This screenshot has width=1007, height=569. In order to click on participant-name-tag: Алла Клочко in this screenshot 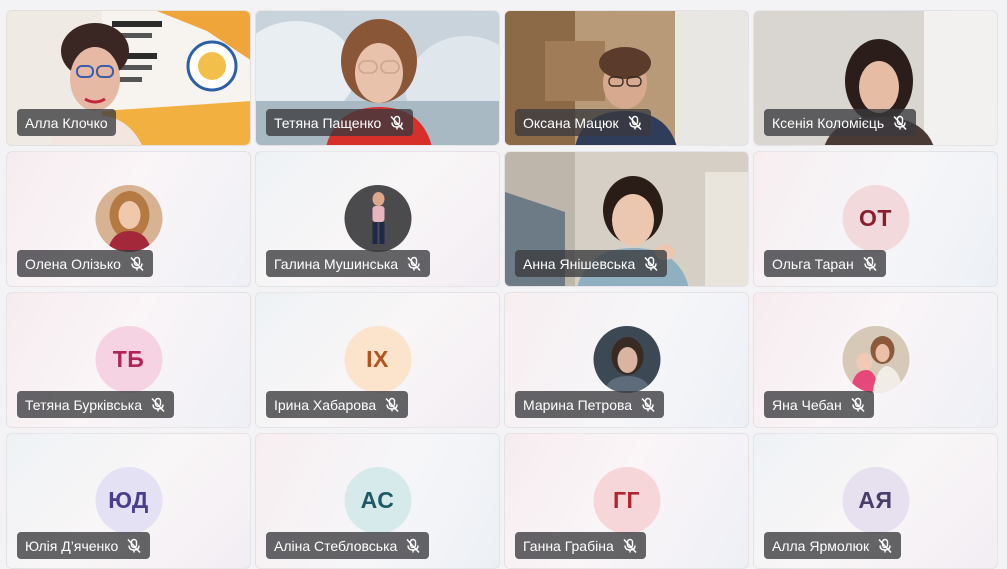, I will do `click(66, 122)`.